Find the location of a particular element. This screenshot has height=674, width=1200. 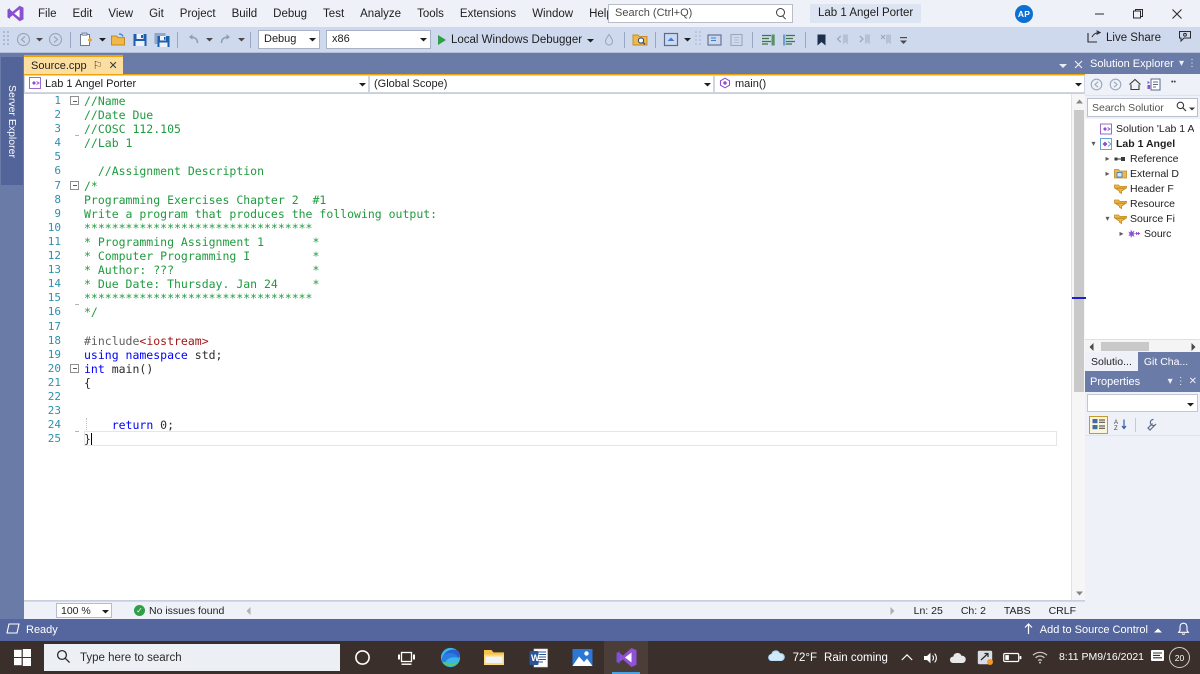

code-line: 5 is located at coordinates (547, 157).